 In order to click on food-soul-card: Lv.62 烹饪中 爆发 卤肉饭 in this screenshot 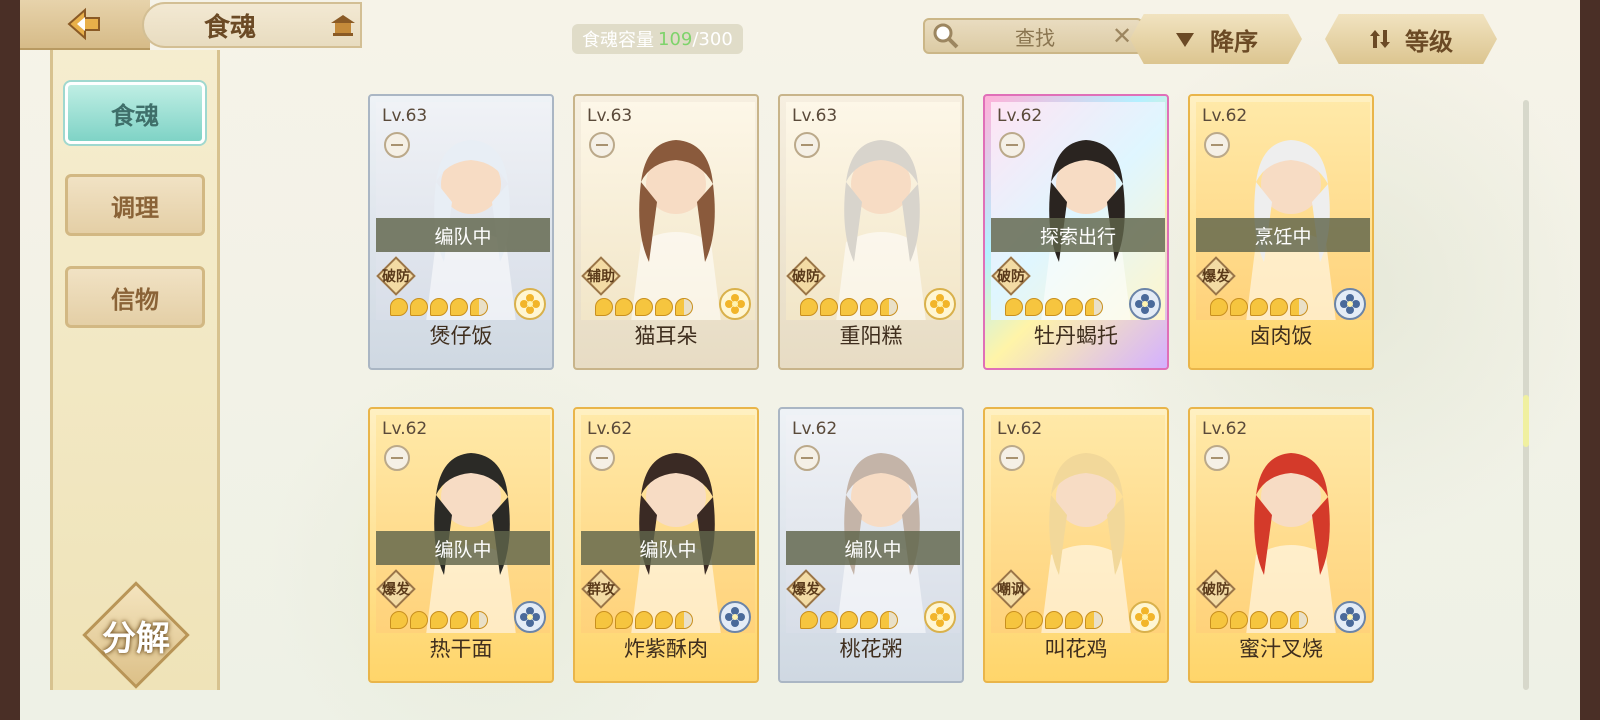, I will do `click(1281, 232)`.